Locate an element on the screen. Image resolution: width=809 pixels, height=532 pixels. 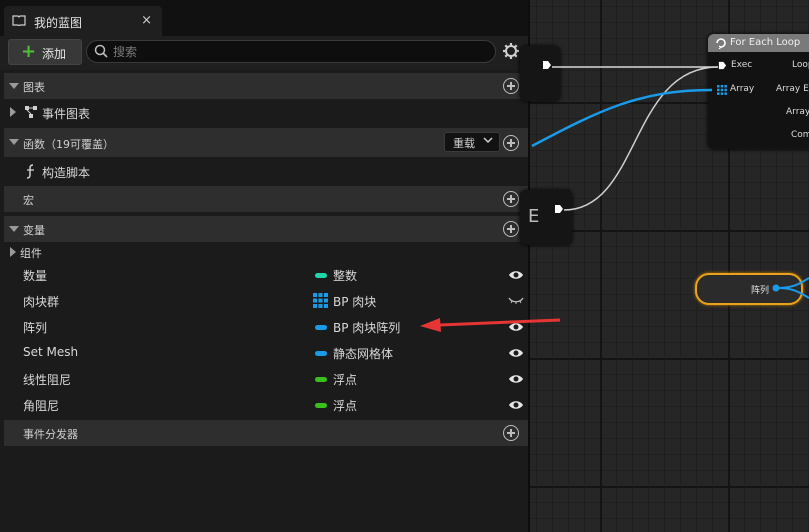
add-button: + 添加 is located at coordinates (45, 52).